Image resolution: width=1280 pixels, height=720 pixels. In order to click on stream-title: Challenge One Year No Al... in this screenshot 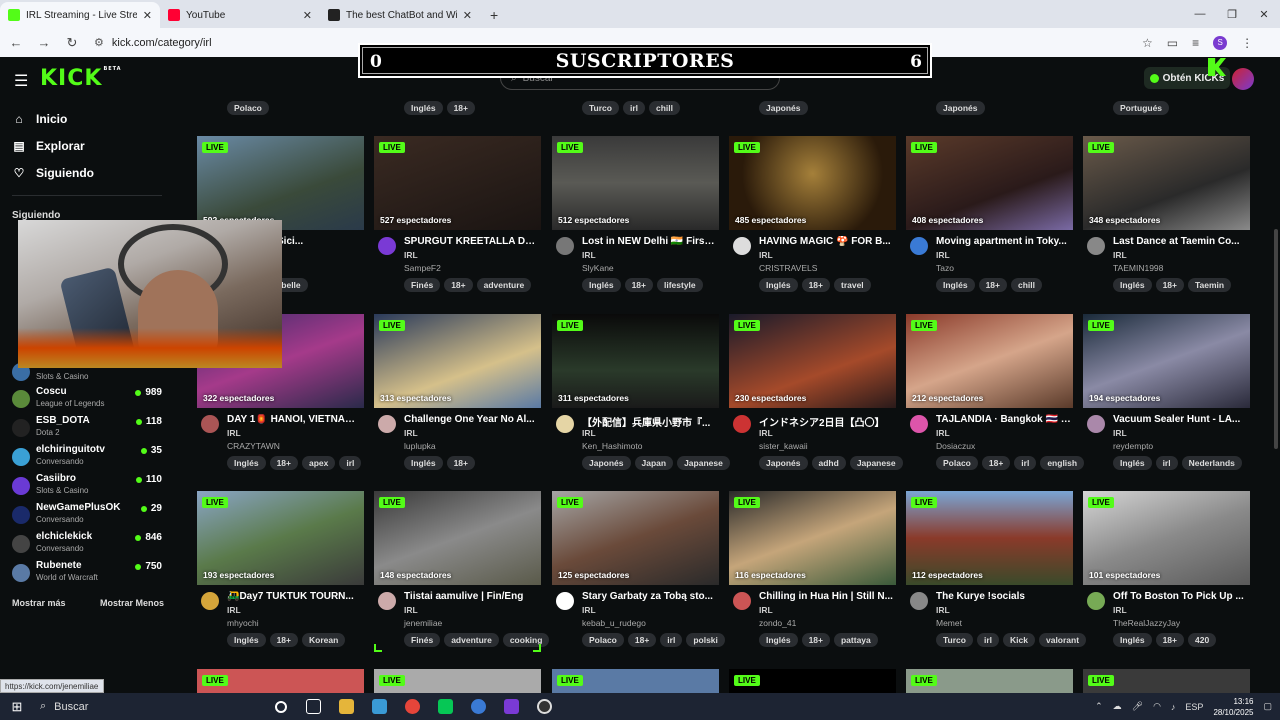, I will do `click(471, 419)`.